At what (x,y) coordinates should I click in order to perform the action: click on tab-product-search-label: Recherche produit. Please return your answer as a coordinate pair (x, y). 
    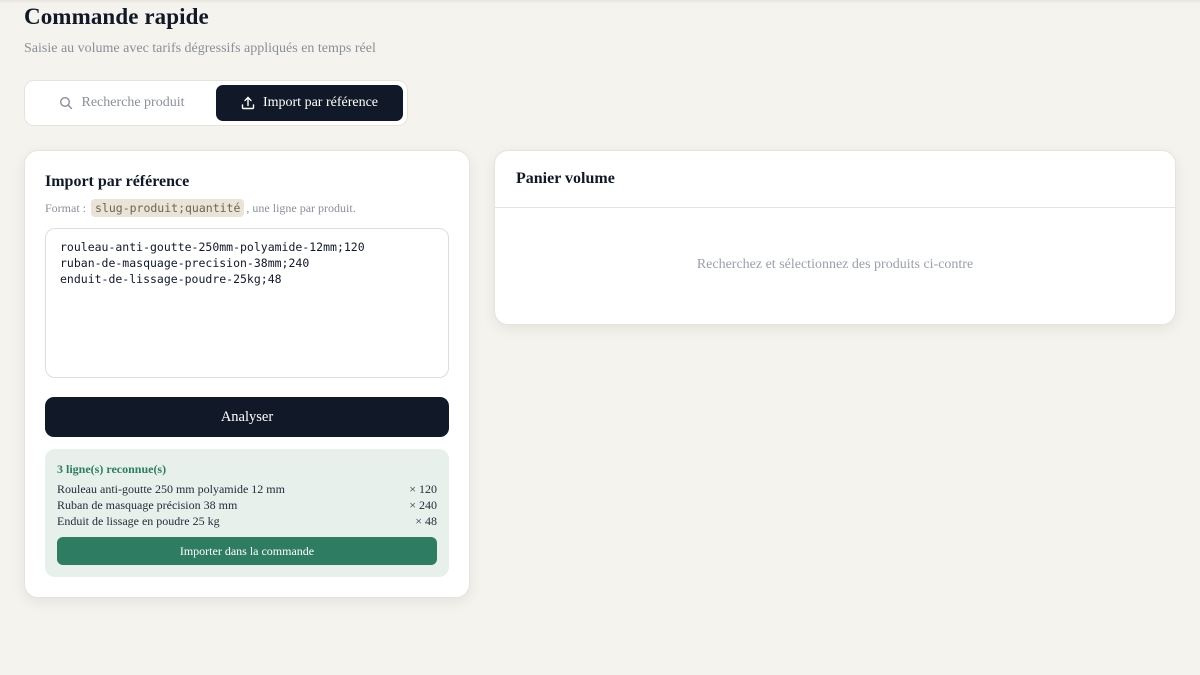
    Looking at the image, I should click on (133, 102).